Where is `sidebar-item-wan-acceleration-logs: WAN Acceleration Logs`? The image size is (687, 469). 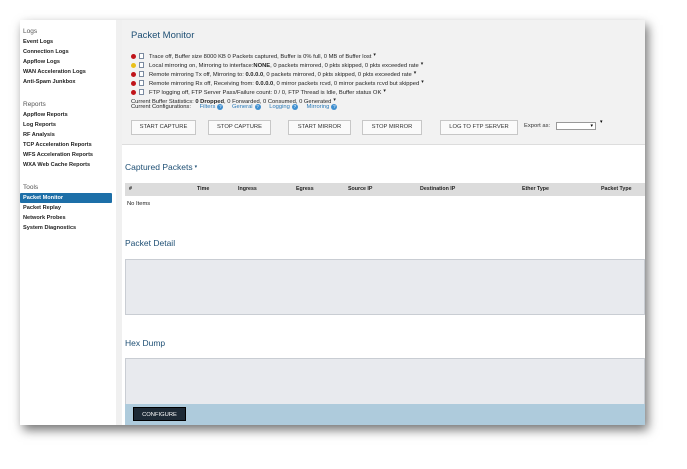
sidebar-item-wan-acceleration-logs: WAN Acceleration Logs is located at coordinates (68, 72).